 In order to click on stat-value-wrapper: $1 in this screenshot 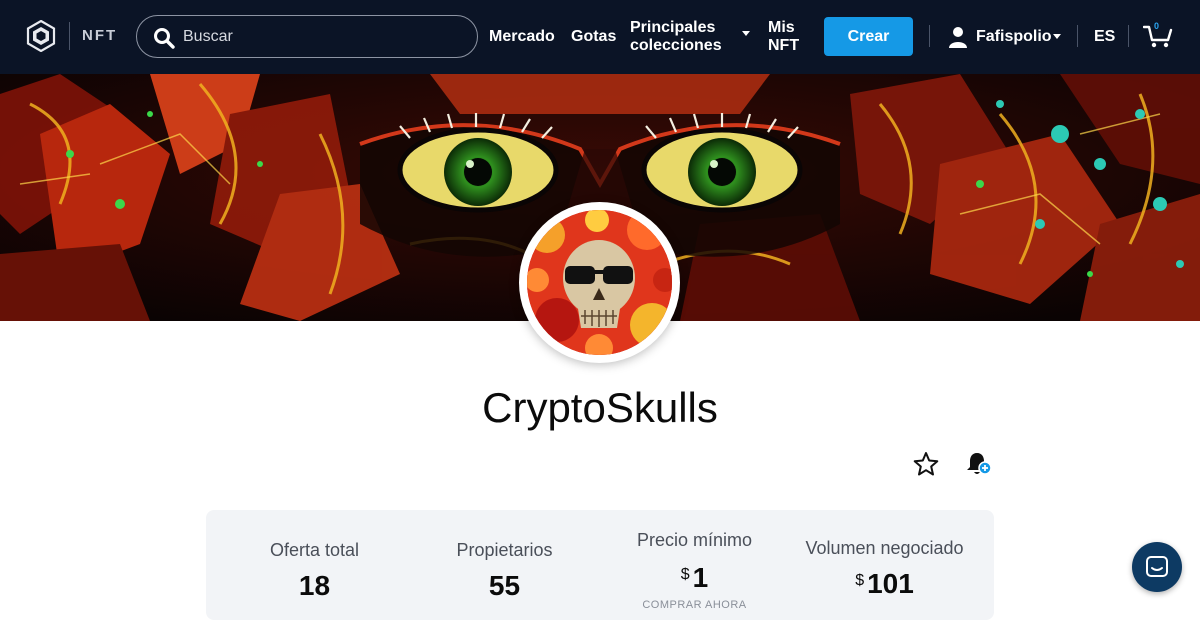, I will do `click(694, 578)`.